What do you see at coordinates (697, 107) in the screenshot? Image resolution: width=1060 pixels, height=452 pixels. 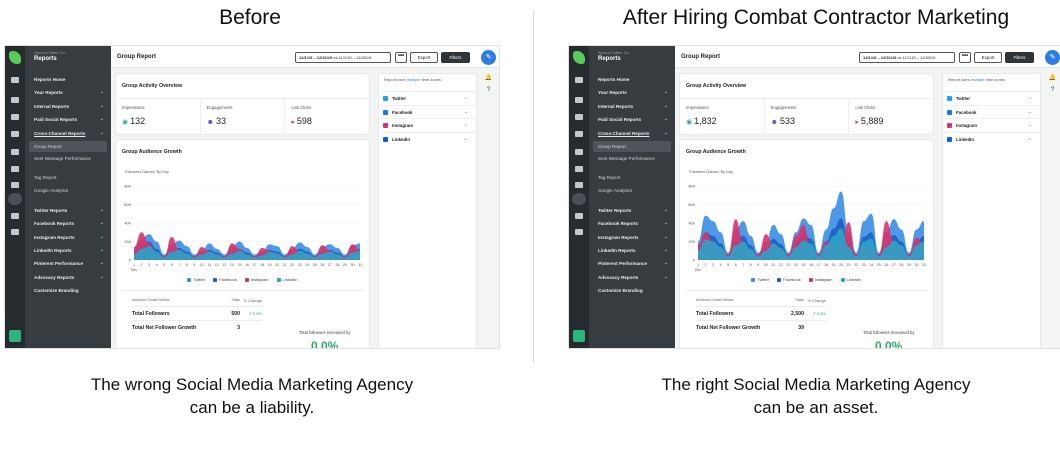 I see `metric-label: Impressions` at bounding box center [697, 107].